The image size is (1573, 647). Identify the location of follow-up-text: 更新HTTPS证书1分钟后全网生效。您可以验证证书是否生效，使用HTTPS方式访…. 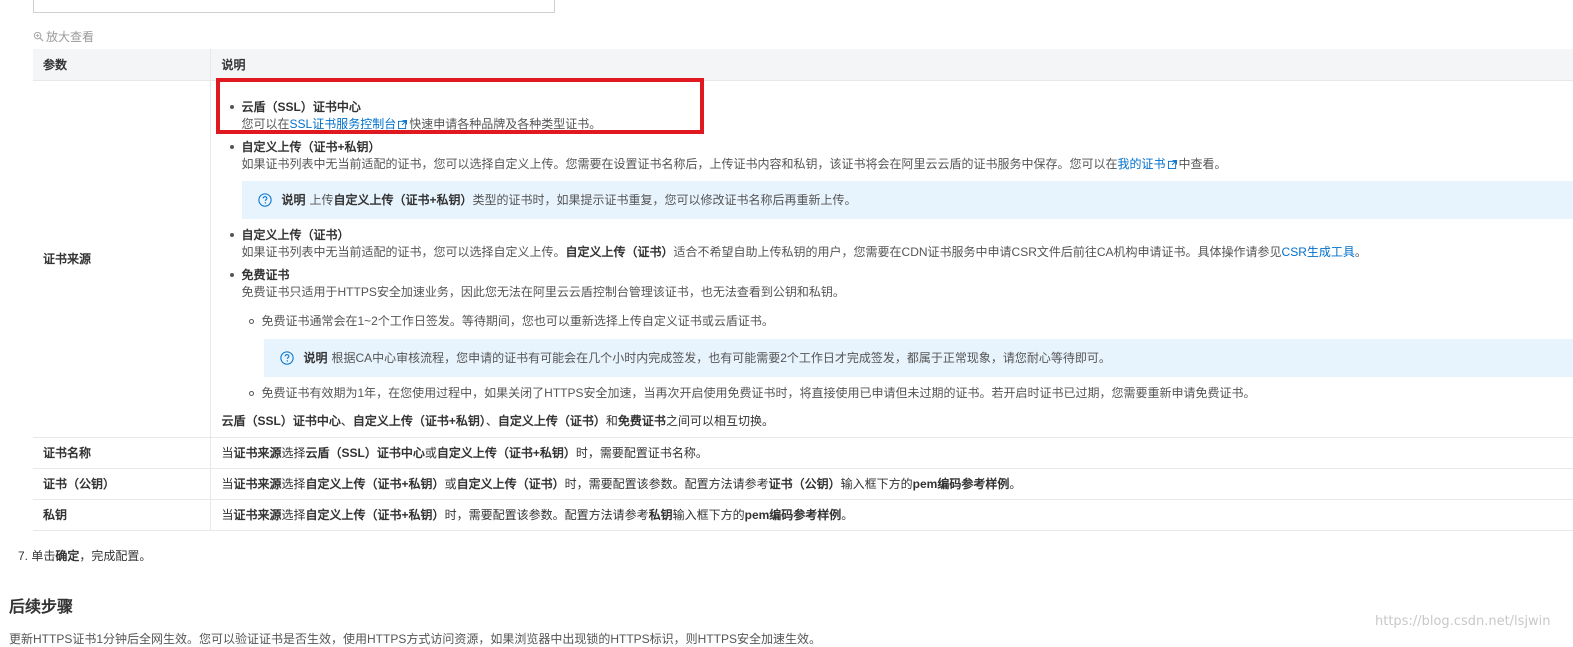
(415, 638).